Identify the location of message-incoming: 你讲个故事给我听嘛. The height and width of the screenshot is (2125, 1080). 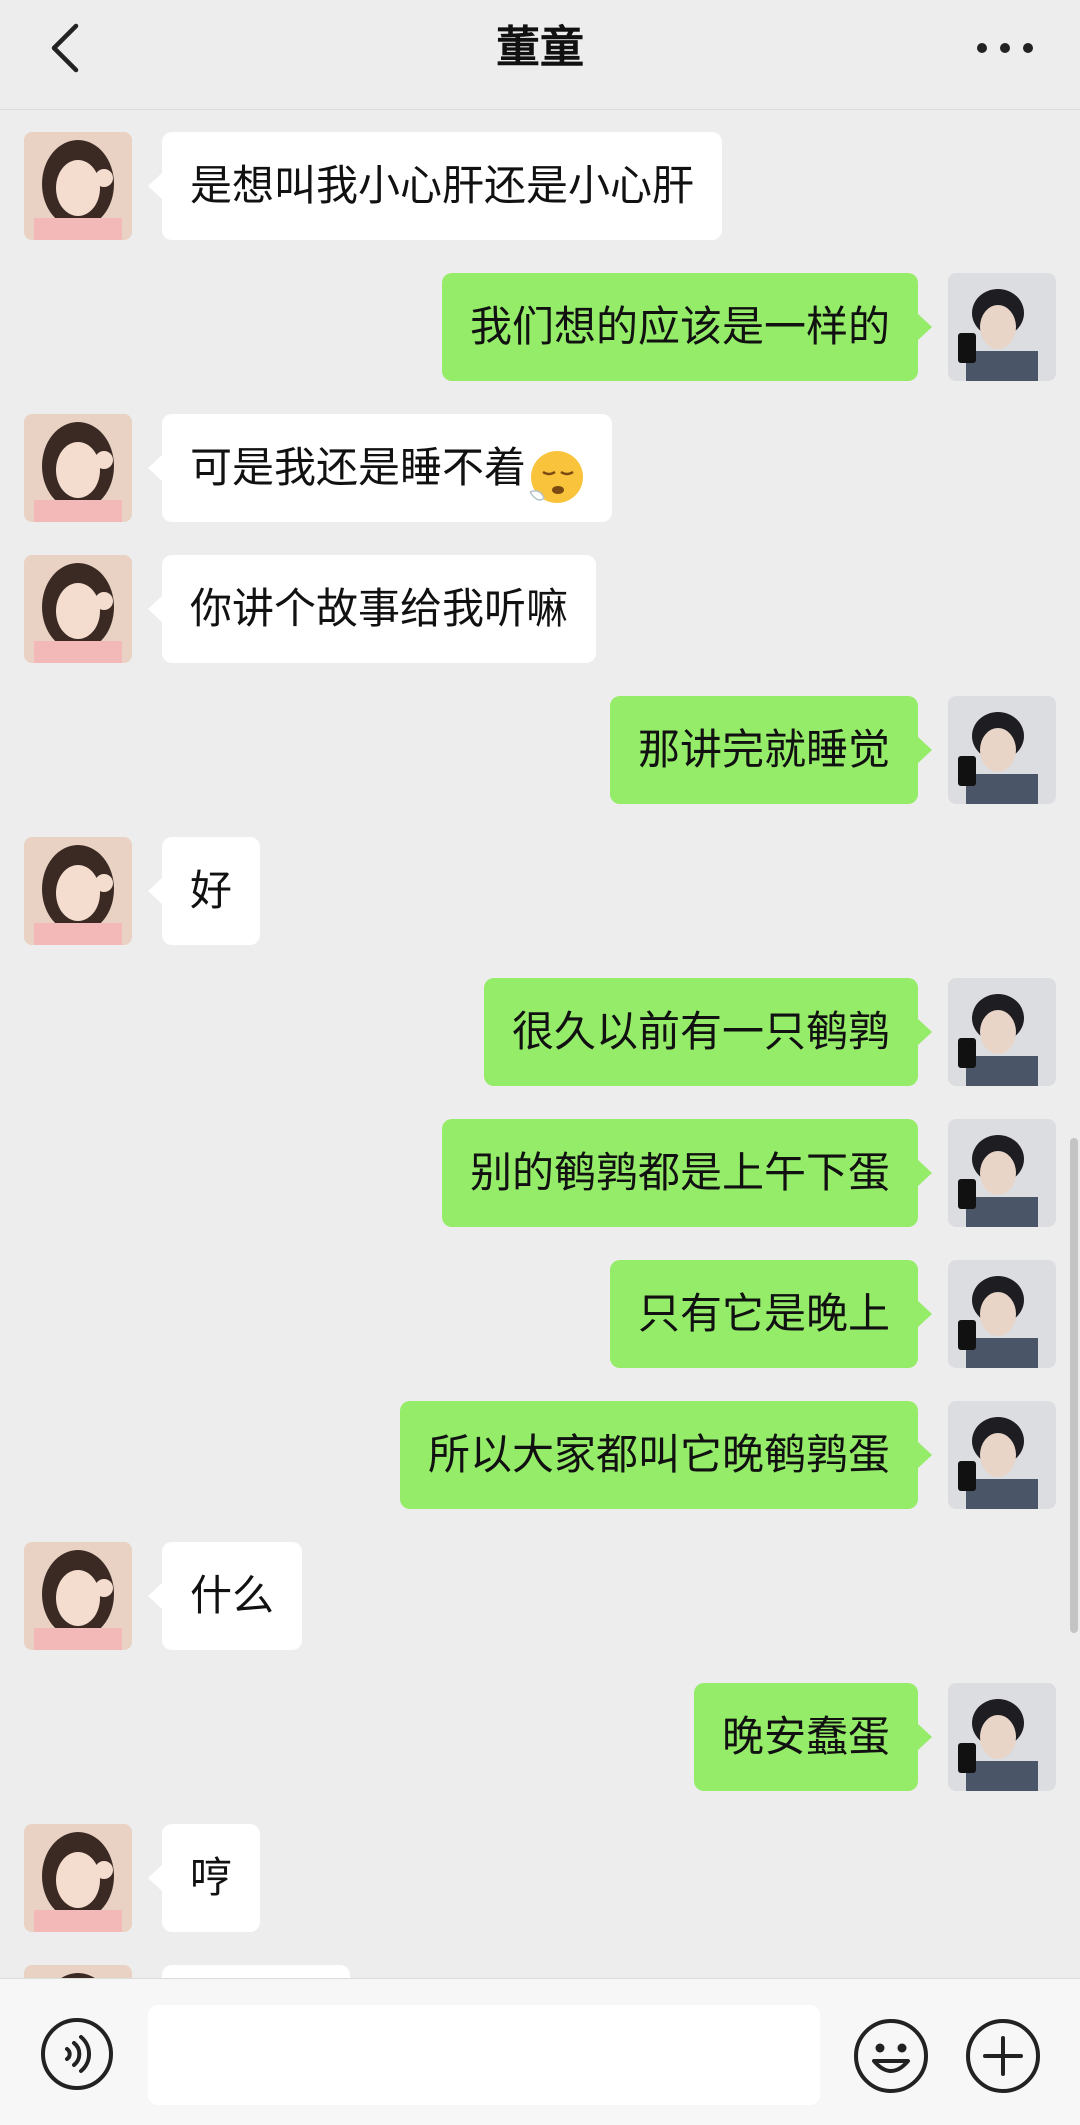
(540, 609).